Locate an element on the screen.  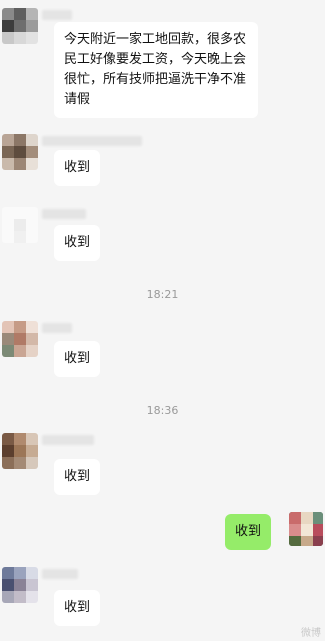
my-avatar is located at coordinates (306, 529).